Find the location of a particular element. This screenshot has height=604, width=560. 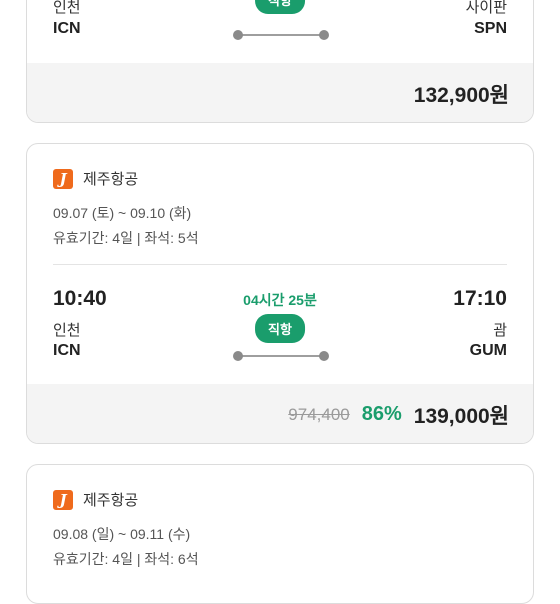

validity-seats: 유효기간: 4일 | 좌석: 5석 is located at coordinates (126, 238).